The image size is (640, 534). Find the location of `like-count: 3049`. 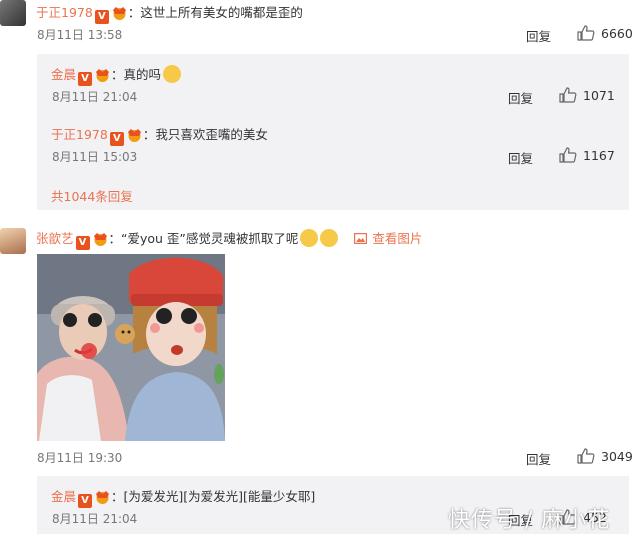

like-count: 3049 is located at coordinates (617, 456).